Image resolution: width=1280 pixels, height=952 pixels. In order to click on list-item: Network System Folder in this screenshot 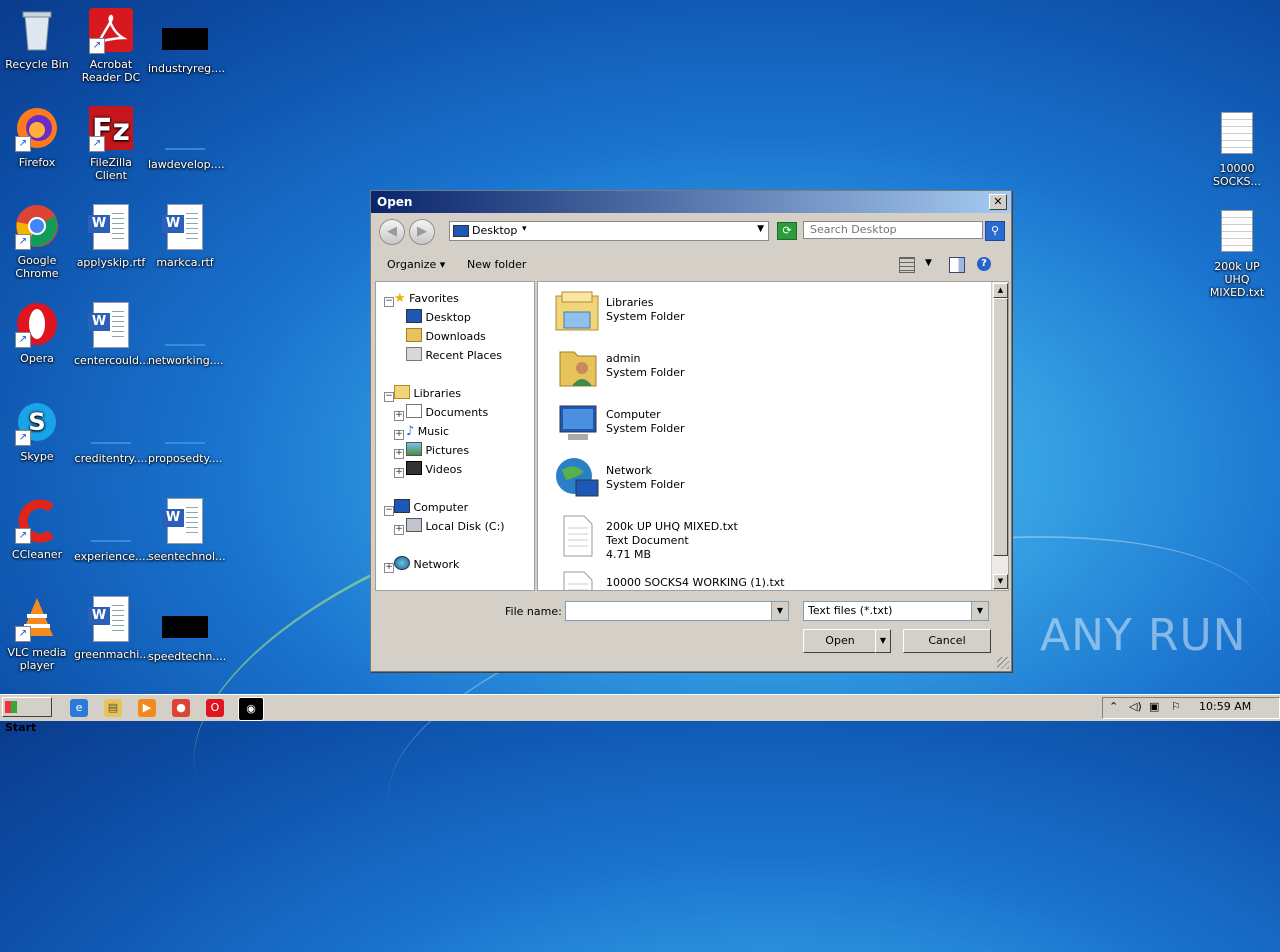, I will do `click(754, 479)`.